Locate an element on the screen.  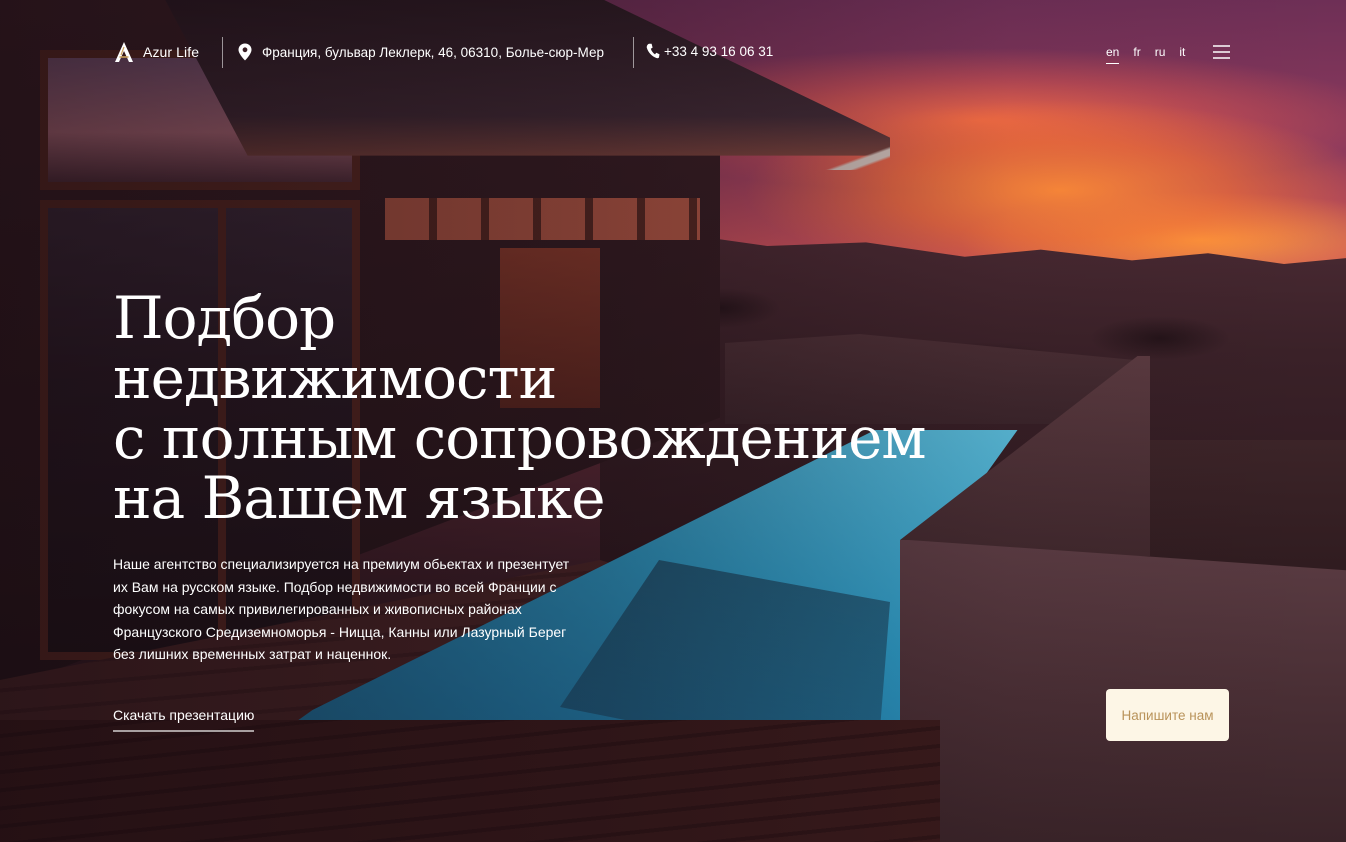
hamburger-menu-icon is located at coordinates (1221, 52).